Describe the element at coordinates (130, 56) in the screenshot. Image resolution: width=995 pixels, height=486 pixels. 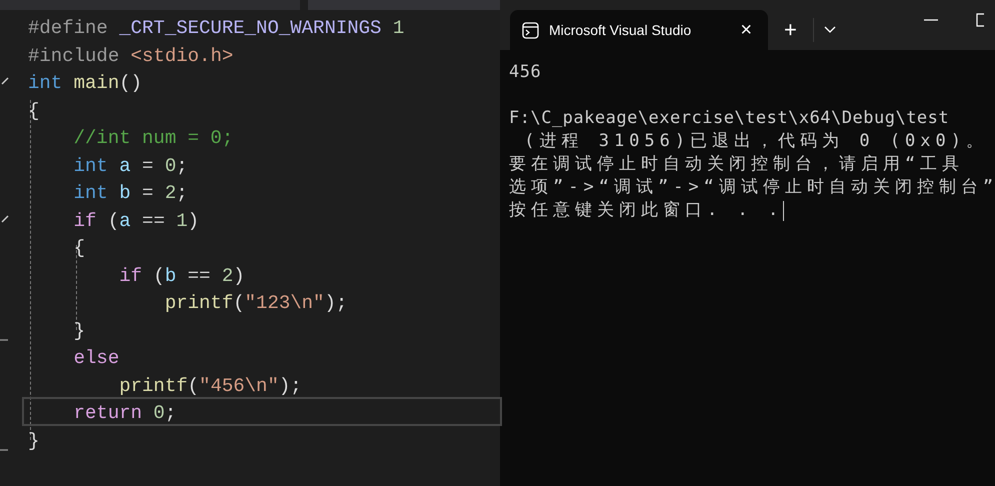
I see `code-line: #include <stdio.h>` at that location.